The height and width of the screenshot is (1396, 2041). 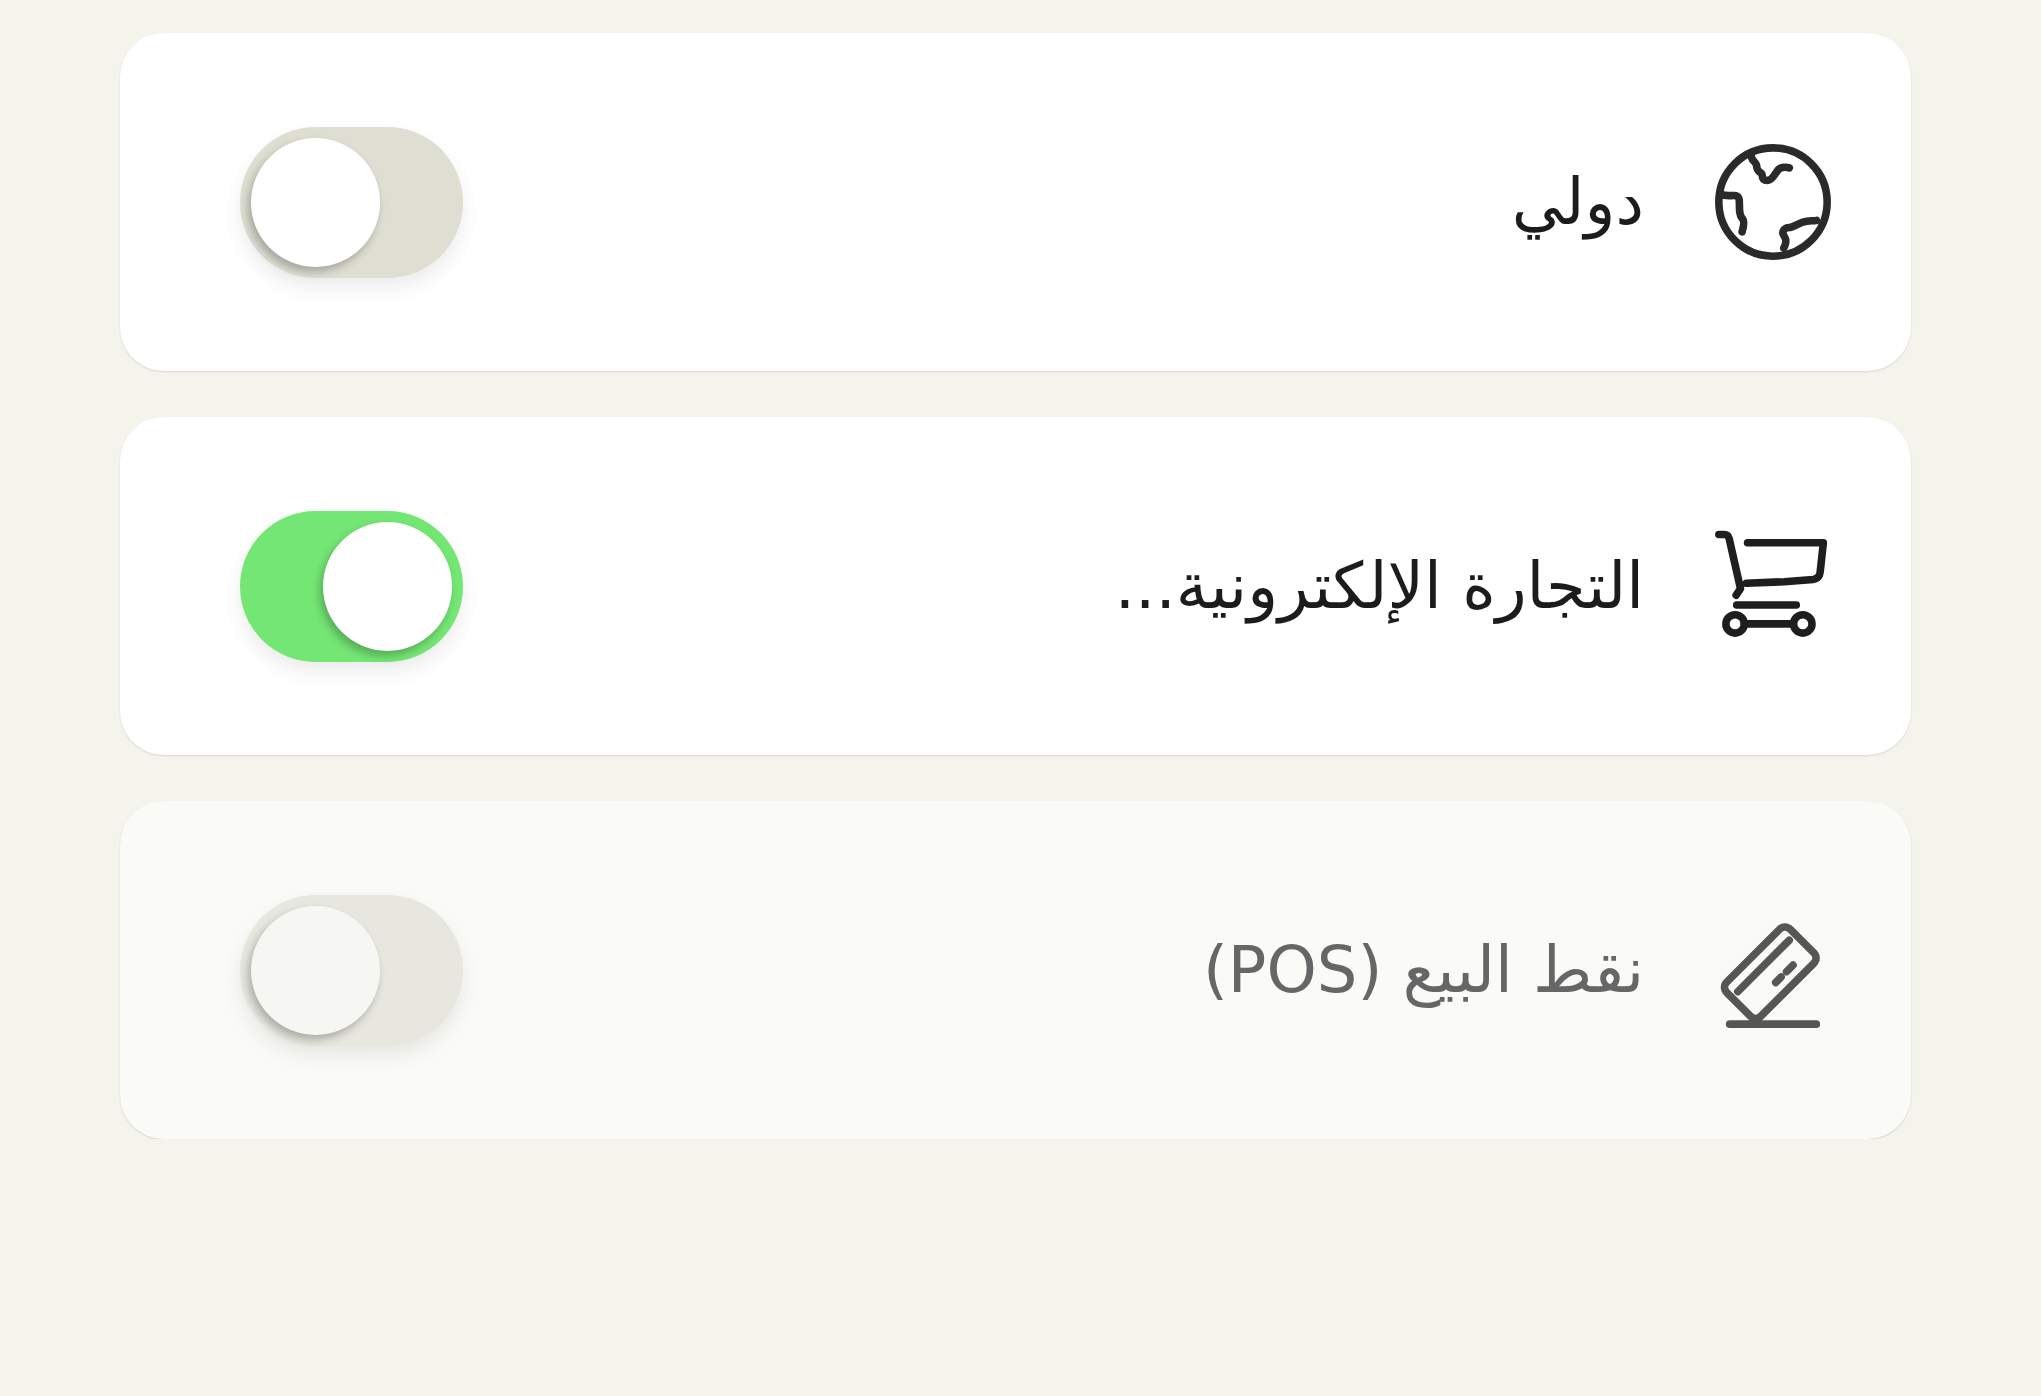 What do you see at coordinates (1577, 202) in the screenshot?
I see `setting-label: دولي` at bounding box center [1577, 202].